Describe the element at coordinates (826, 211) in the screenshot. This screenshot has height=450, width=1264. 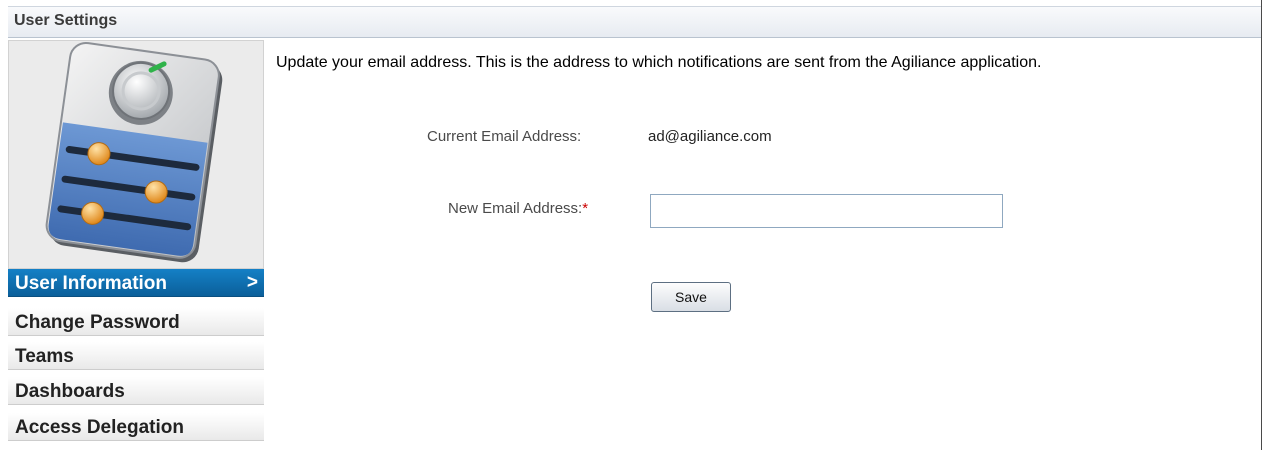
I see `new-email-field` at that location.